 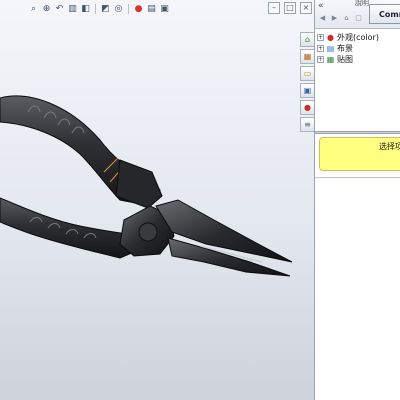 I want to click on decal-icon: ▦, so click(x=330, y=59).